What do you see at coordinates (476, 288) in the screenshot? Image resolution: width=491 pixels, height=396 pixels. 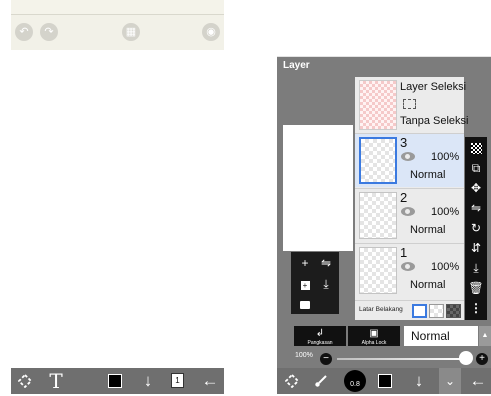 I see `delete-icon: 🗑` at bounding box center [476, 288].